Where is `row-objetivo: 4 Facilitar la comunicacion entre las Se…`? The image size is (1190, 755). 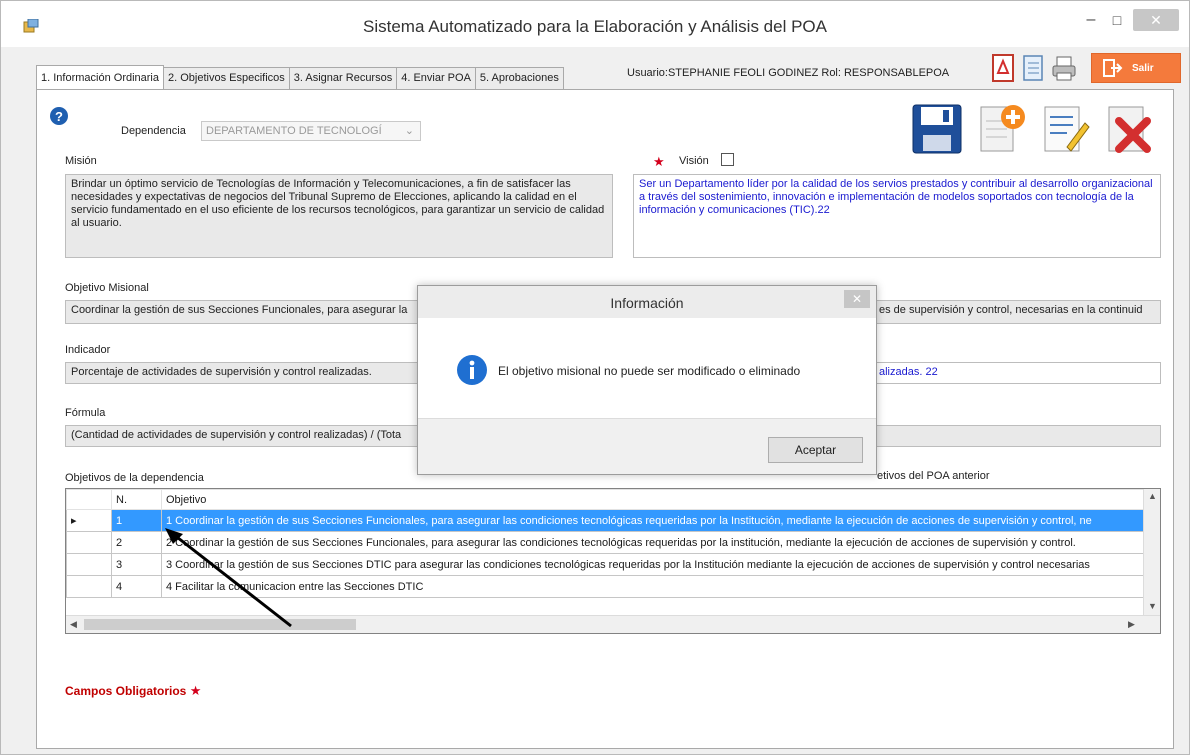
row-objetivo: 4 Facilitar la comunicacion entre las Se… is located at coordinates (654, 586).